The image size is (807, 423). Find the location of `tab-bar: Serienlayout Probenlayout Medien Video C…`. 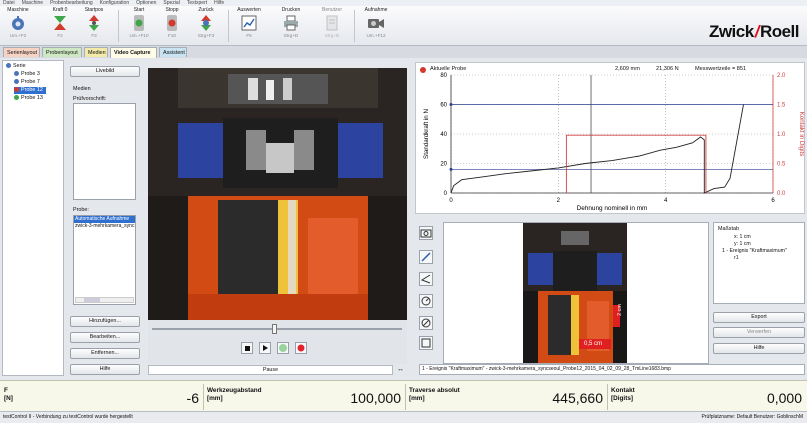

tab-bar: Serienlayout Probenlayout Medien Video C… is located at coordinates (403, 52).